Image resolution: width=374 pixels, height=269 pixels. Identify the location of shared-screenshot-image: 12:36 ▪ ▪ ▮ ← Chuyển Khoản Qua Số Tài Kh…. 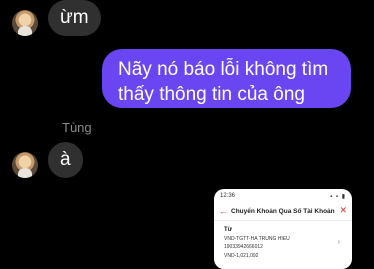
(283, 229).